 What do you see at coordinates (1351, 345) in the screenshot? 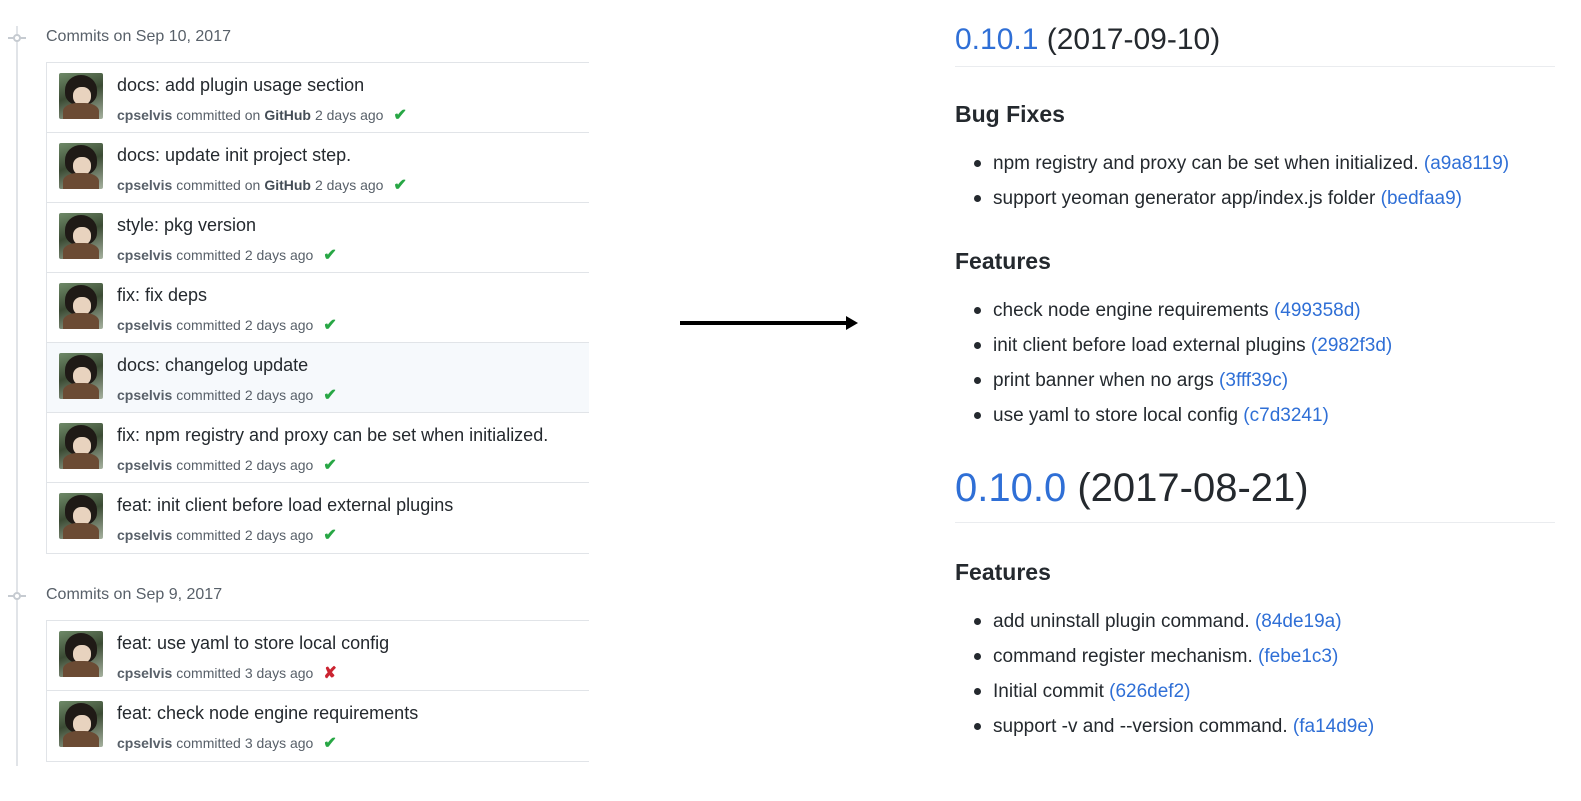
I see `commit-hash-link: (2982f3d)` at bounding box center [1351, 345].